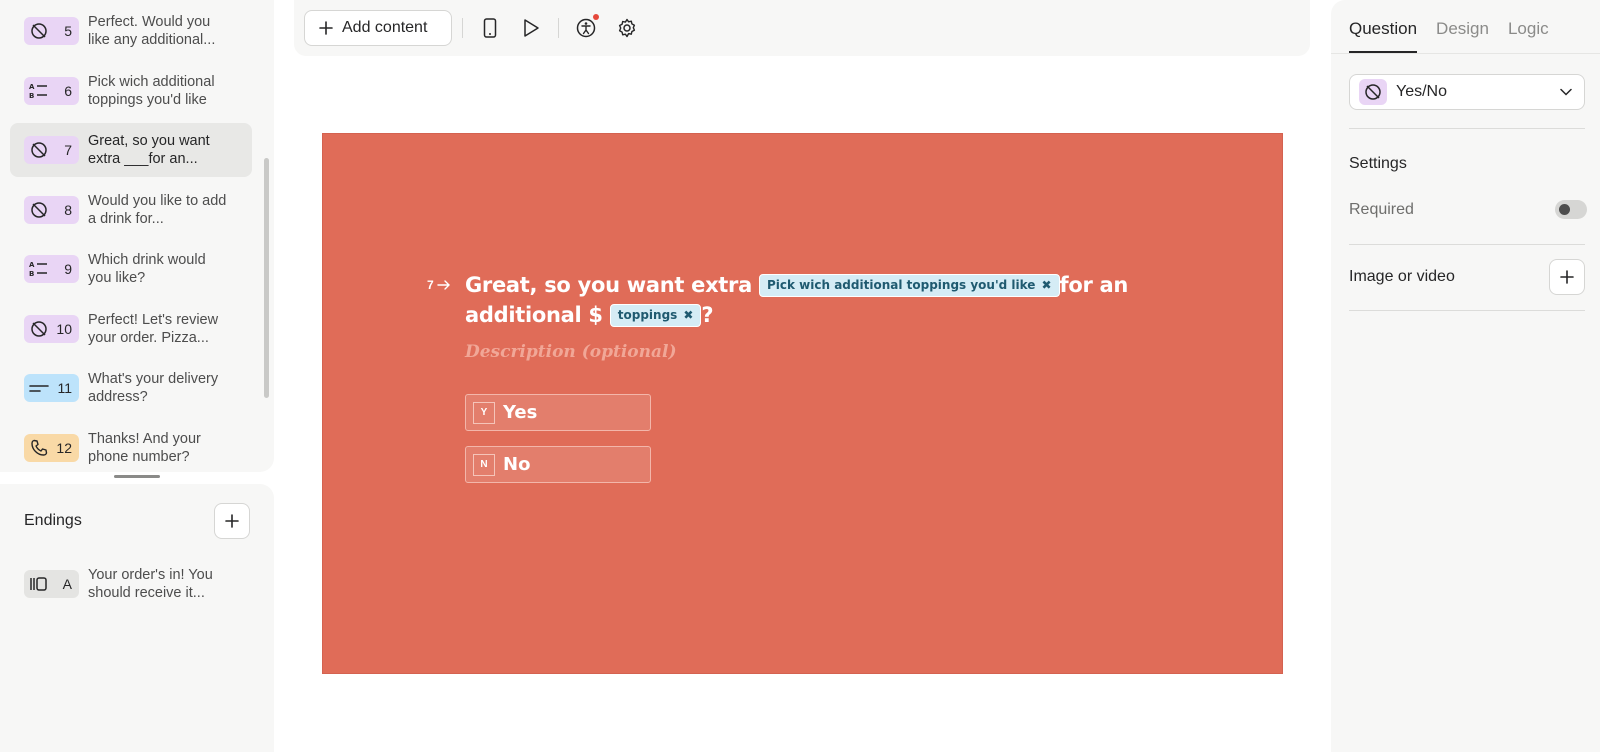 This screenshot has height=752, width=1600. What do you see at coordinates (153, 388) in the screenshot?
I see `question-text: What's your delivery address?` at bounding box center [153, 388].